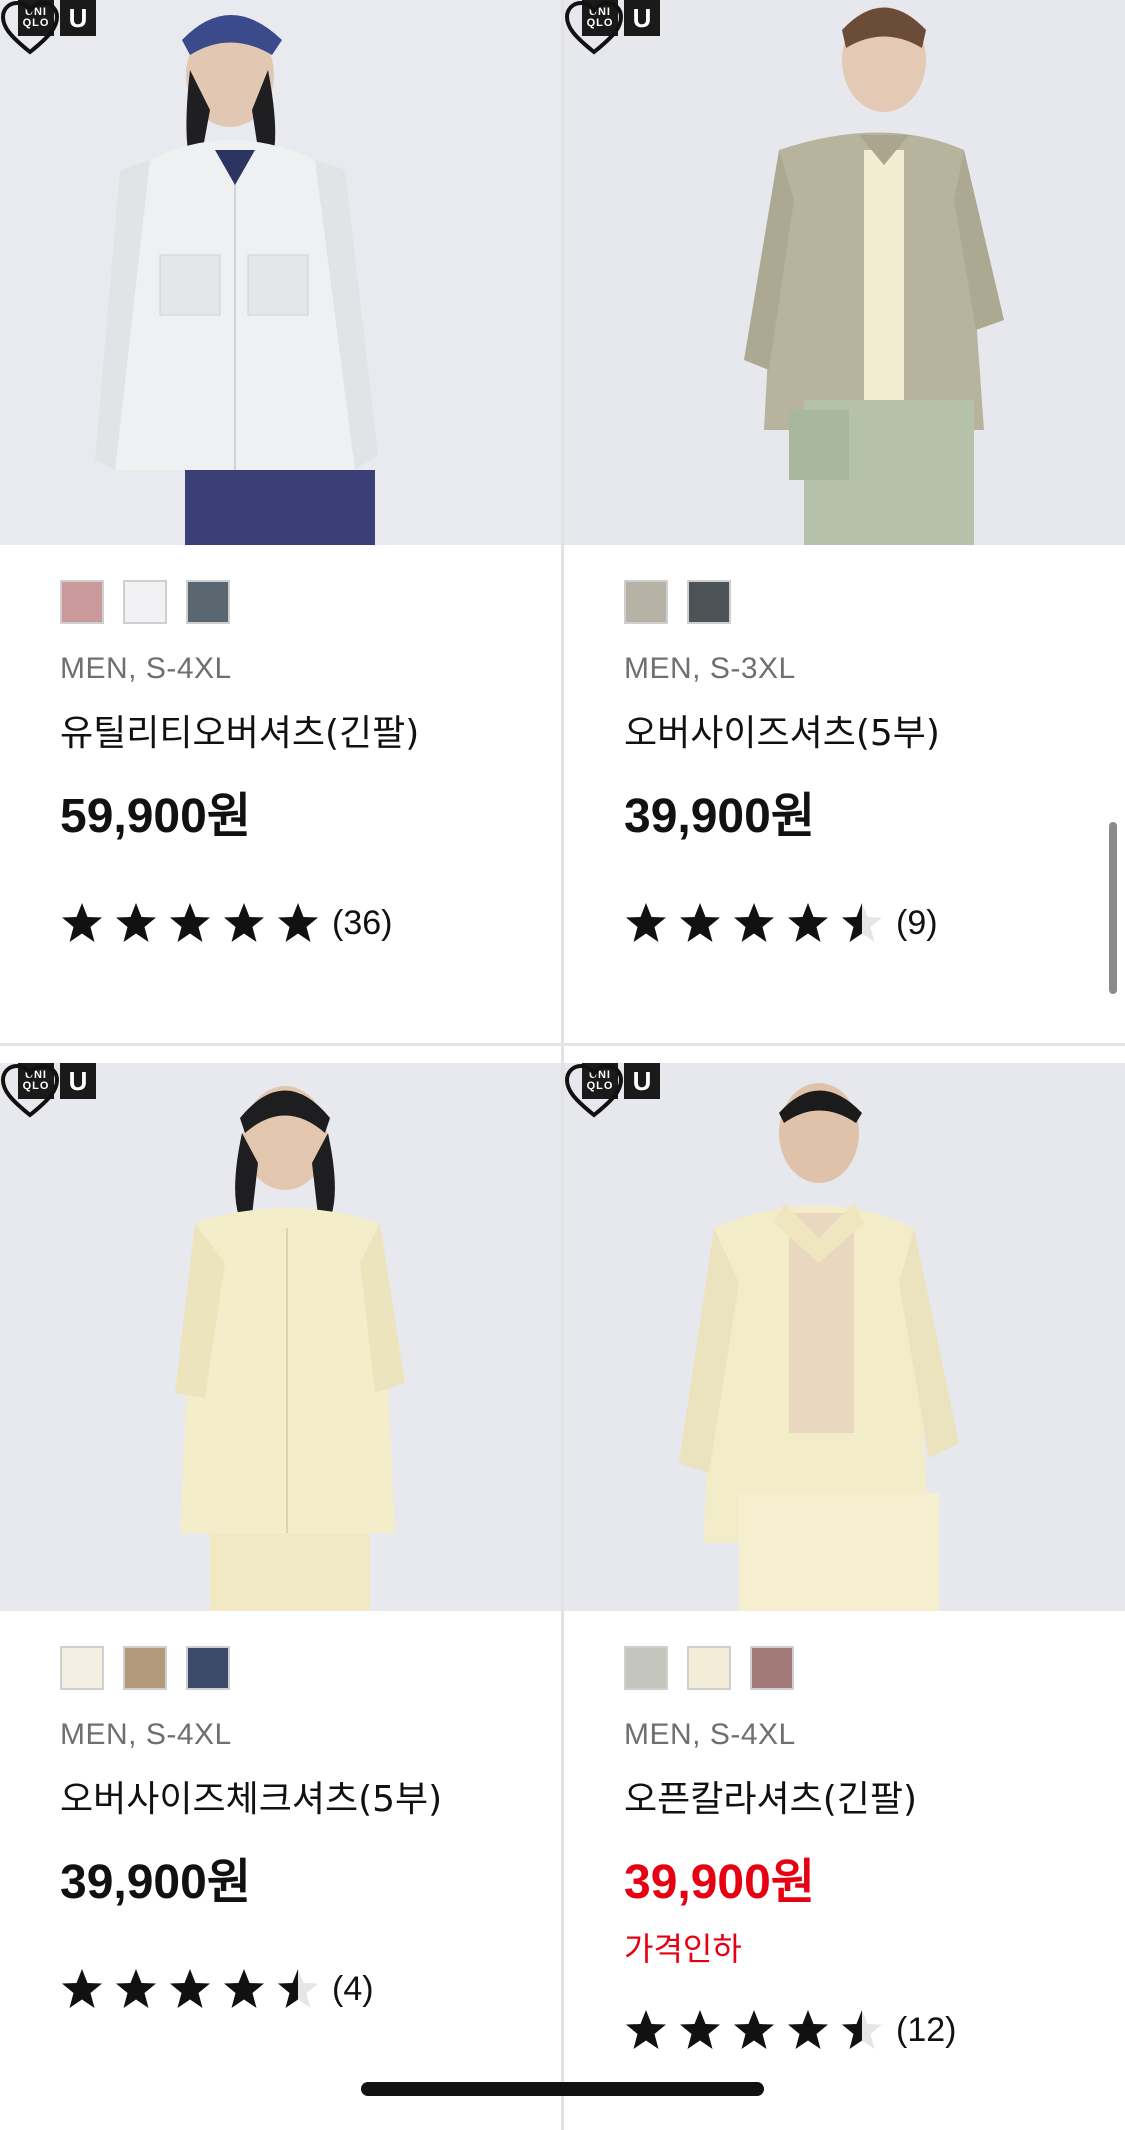 Image resolution: width=1125 pixels, height=2130 pixels. I want to click on row-divider, so click(562, 1044).